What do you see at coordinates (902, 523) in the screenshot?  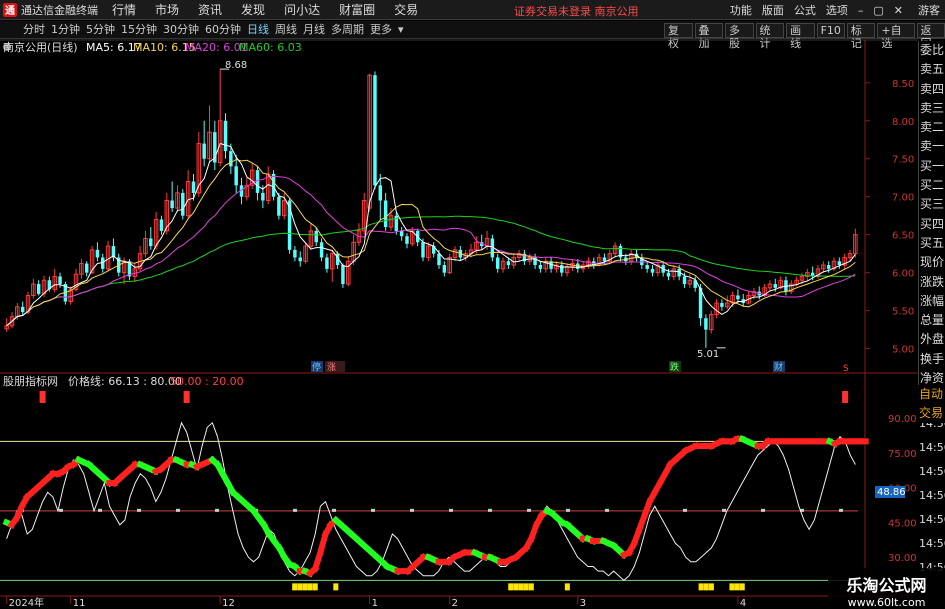 I see `ind-tick-label-3: 45.00` at bounding box center [902, 523].